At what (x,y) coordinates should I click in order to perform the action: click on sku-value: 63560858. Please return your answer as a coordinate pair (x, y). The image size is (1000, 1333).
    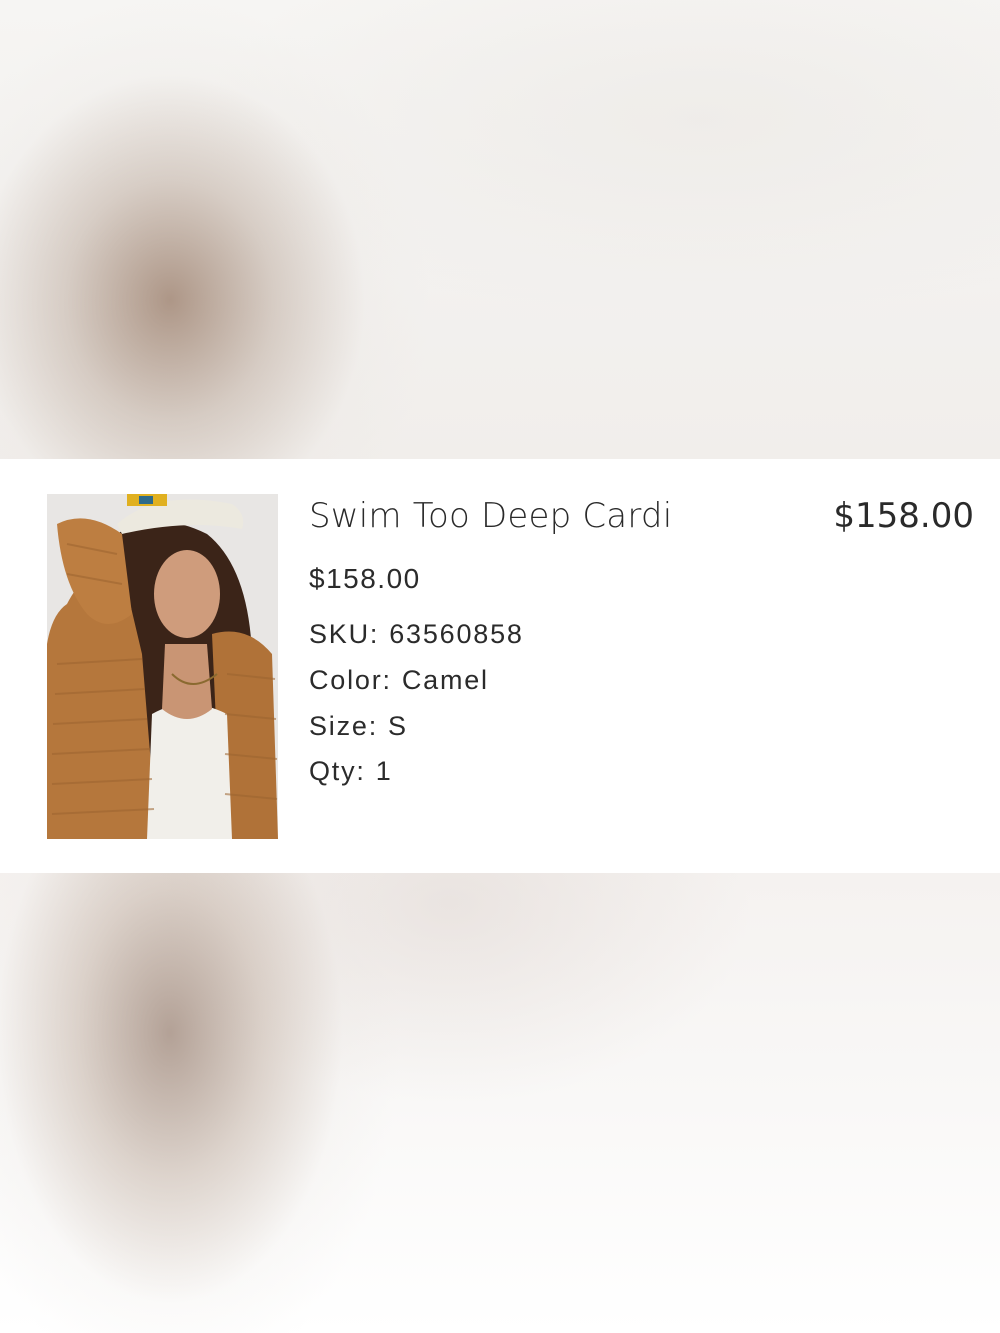
    Looking at the image, I should click on (456, 634).